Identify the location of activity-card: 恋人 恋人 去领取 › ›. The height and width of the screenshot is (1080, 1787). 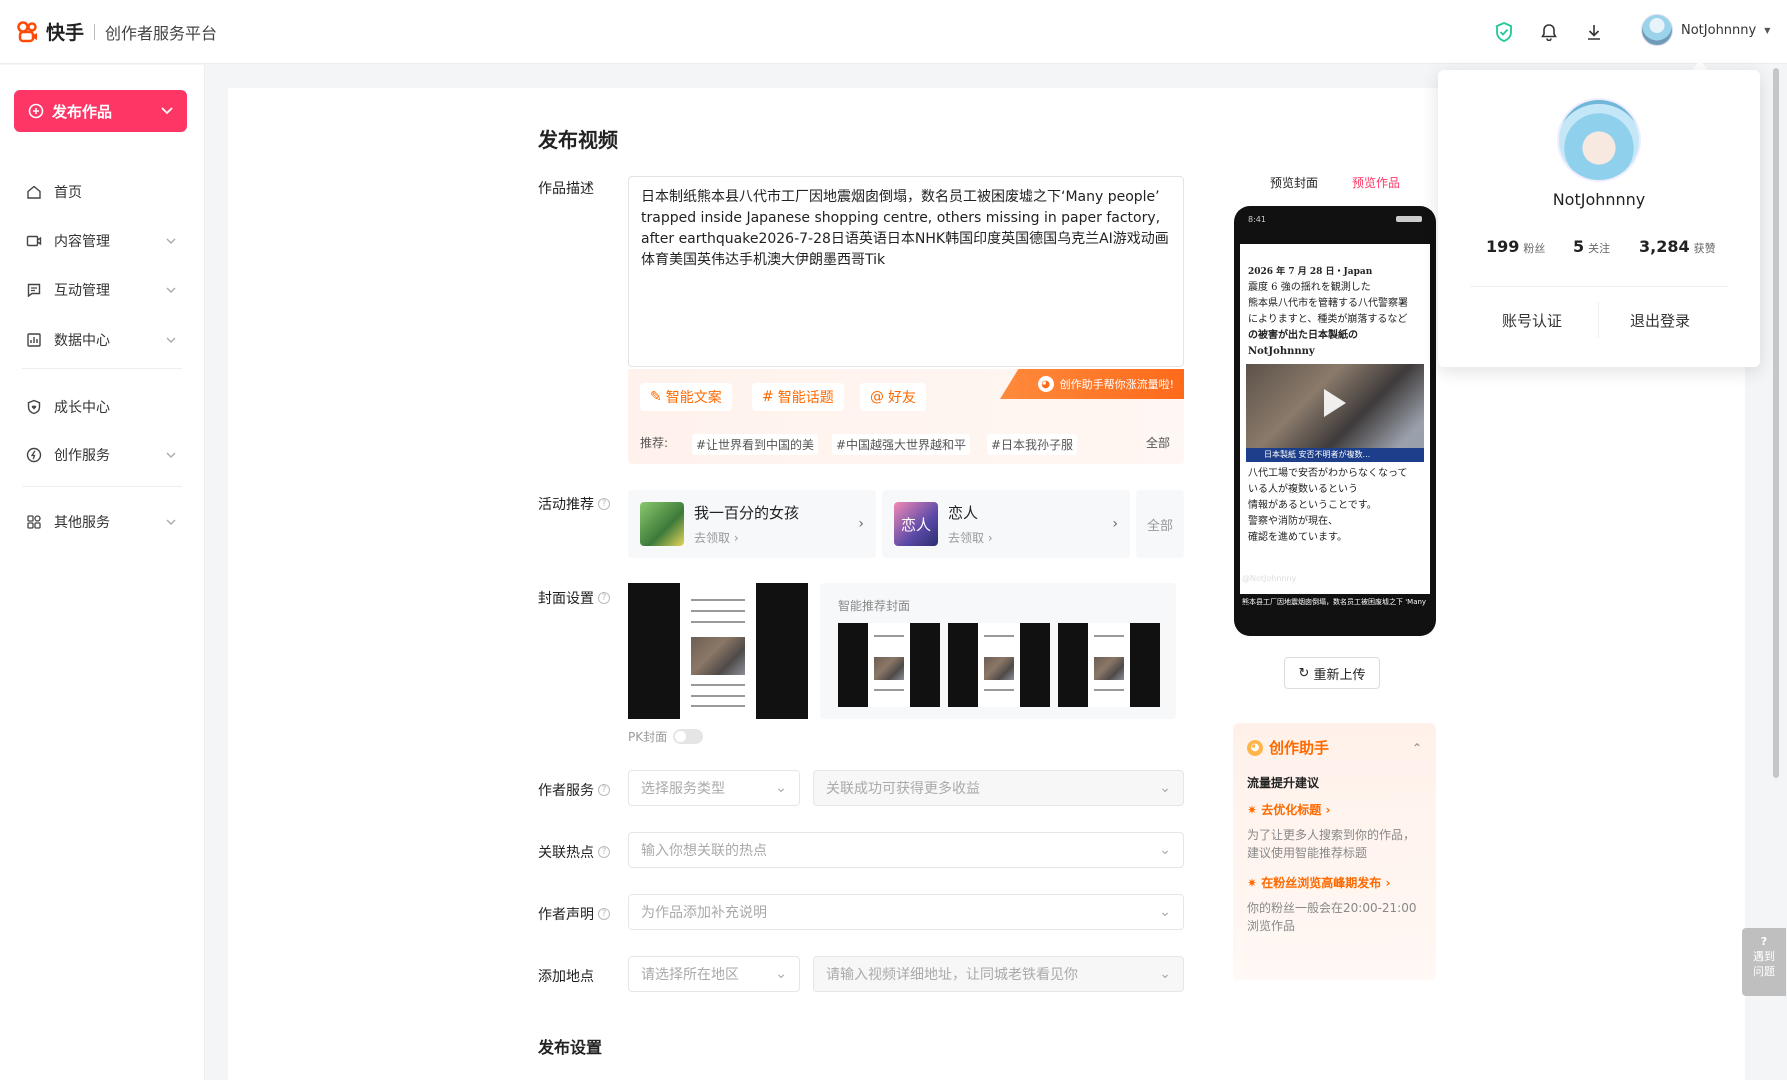
(1006, 524).